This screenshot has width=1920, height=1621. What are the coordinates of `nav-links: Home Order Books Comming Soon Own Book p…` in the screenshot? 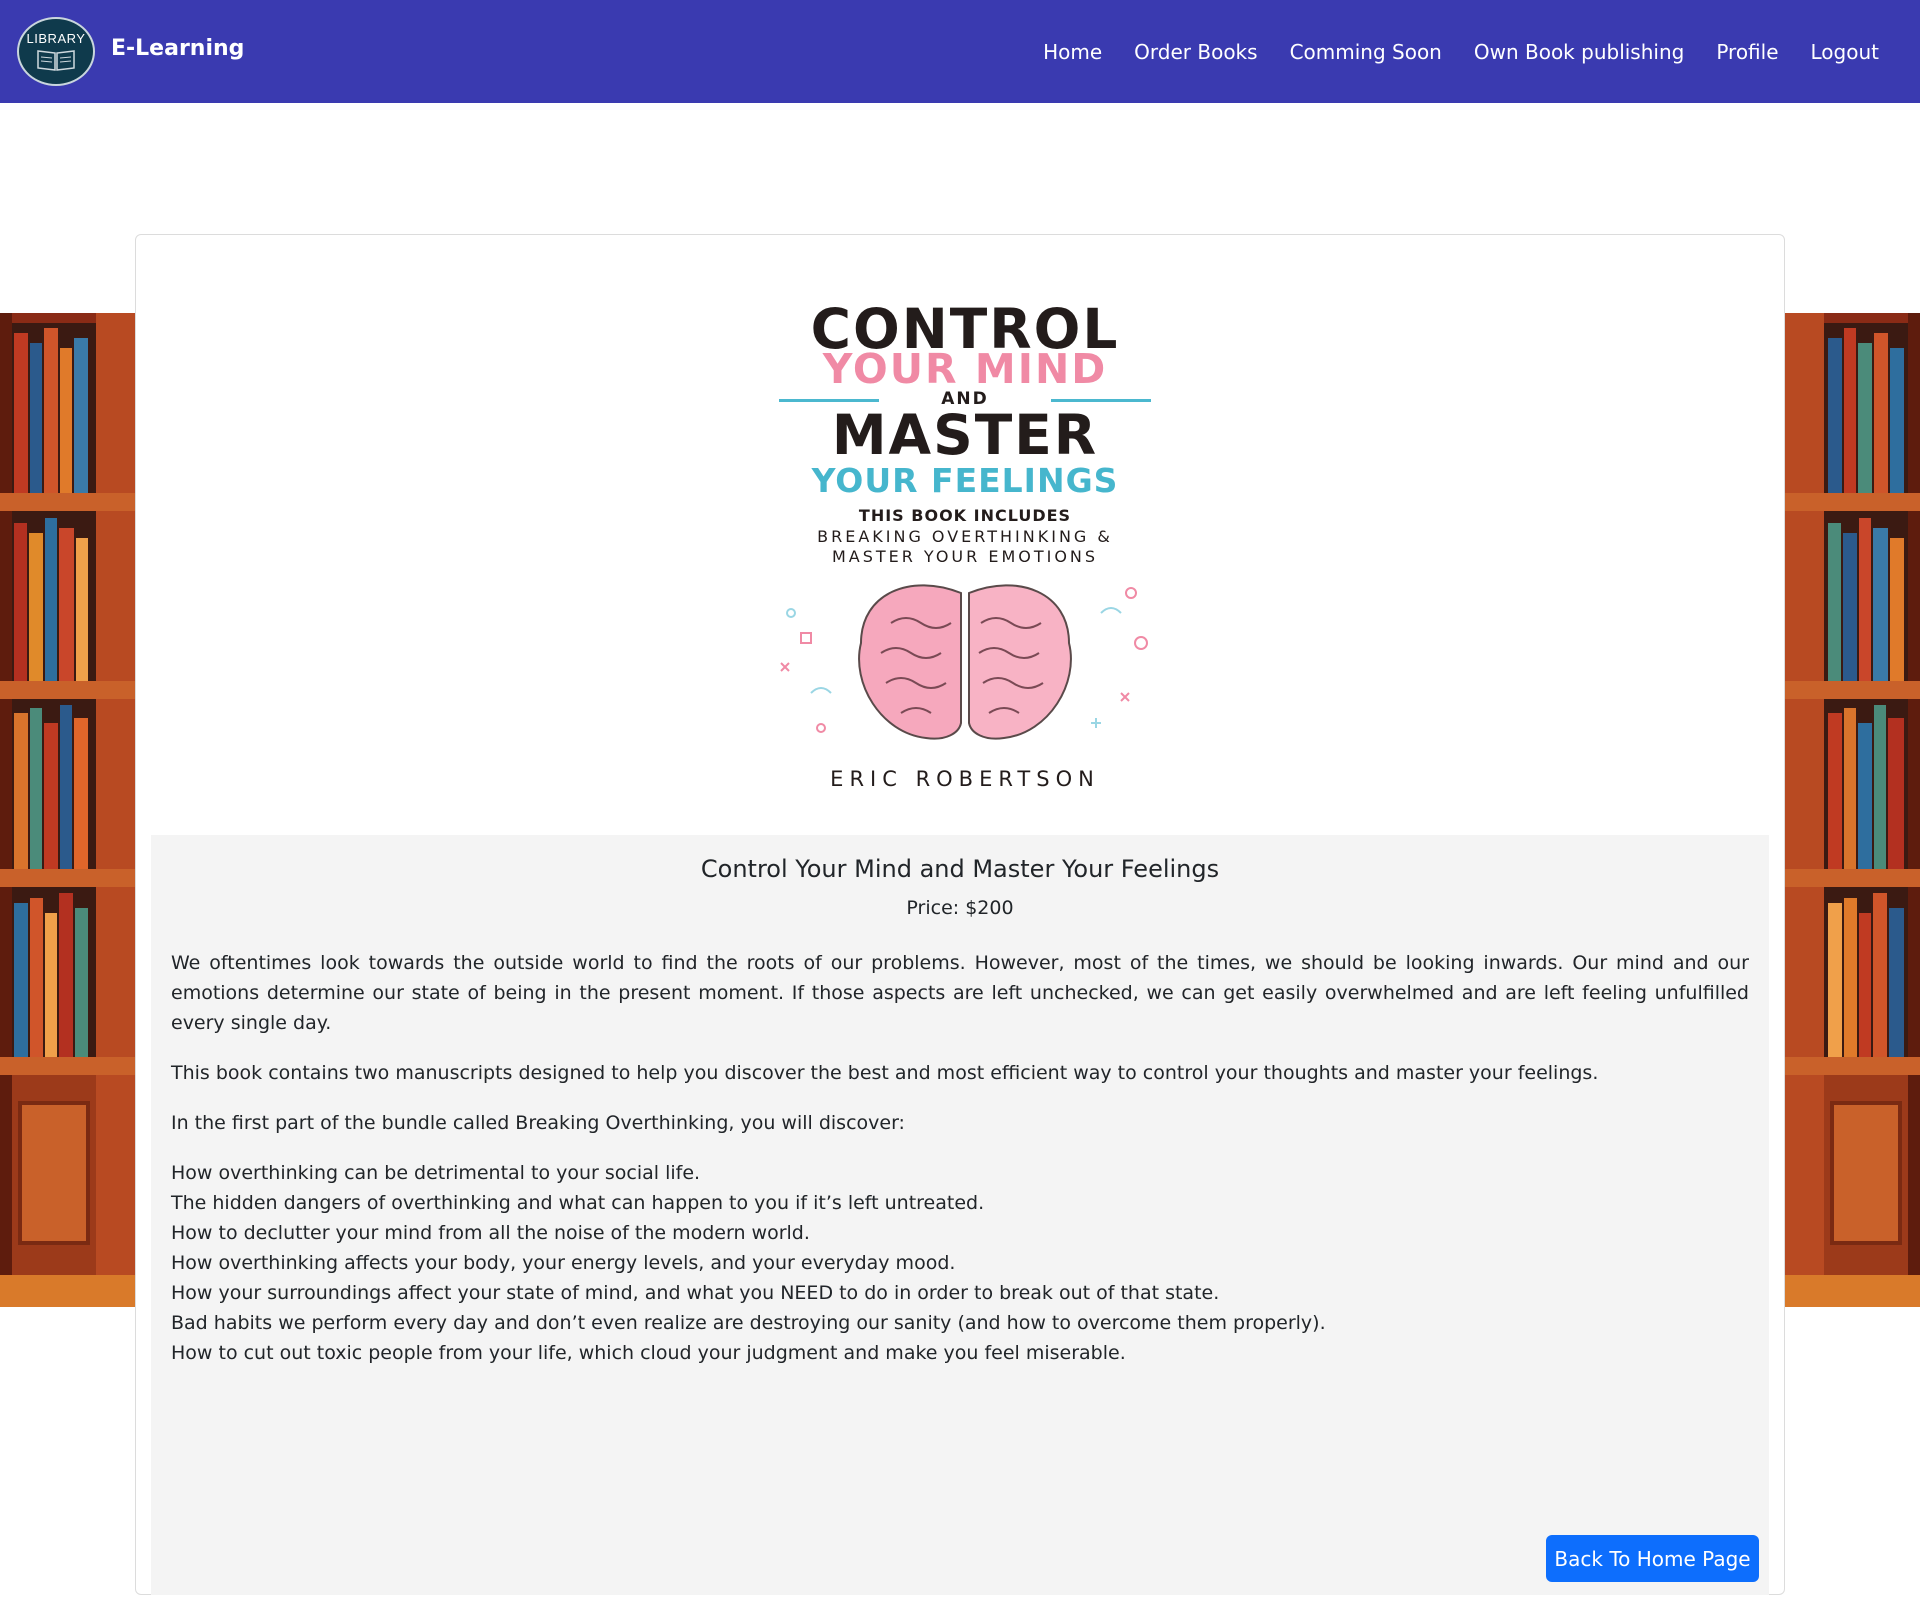 It's located at (1461, 51).